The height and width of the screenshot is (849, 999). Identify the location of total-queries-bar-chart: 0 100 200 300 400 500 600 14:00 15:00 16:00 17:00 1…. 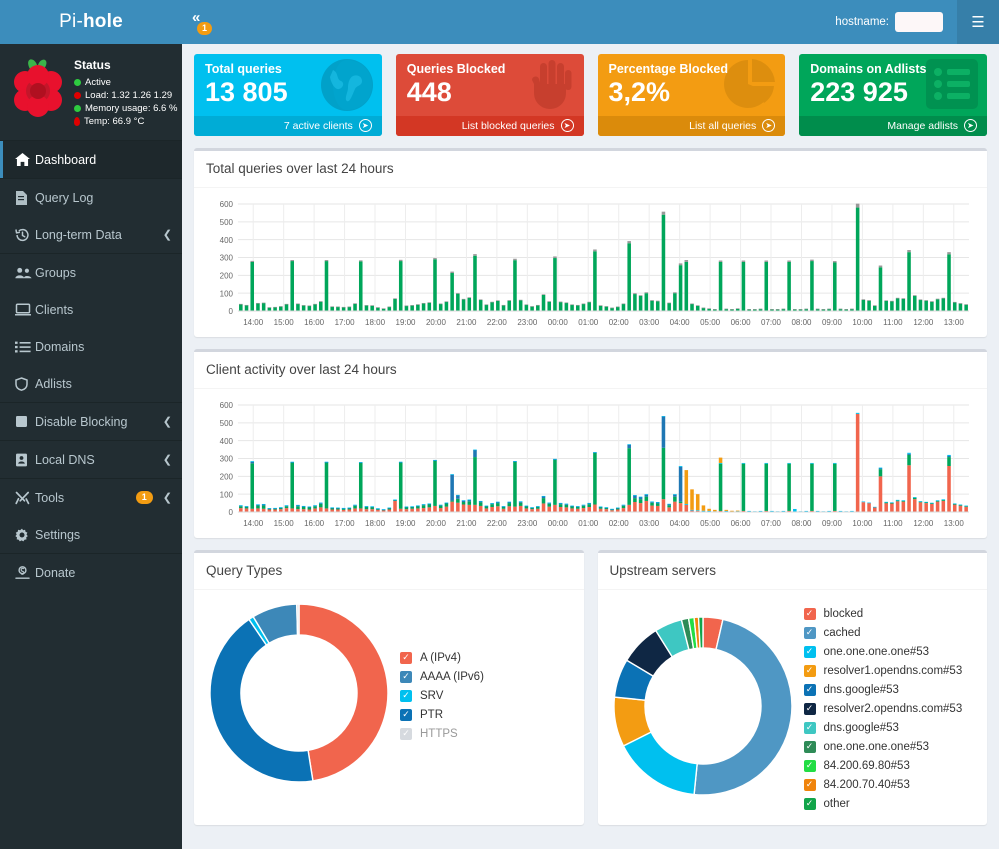
(590, 263).